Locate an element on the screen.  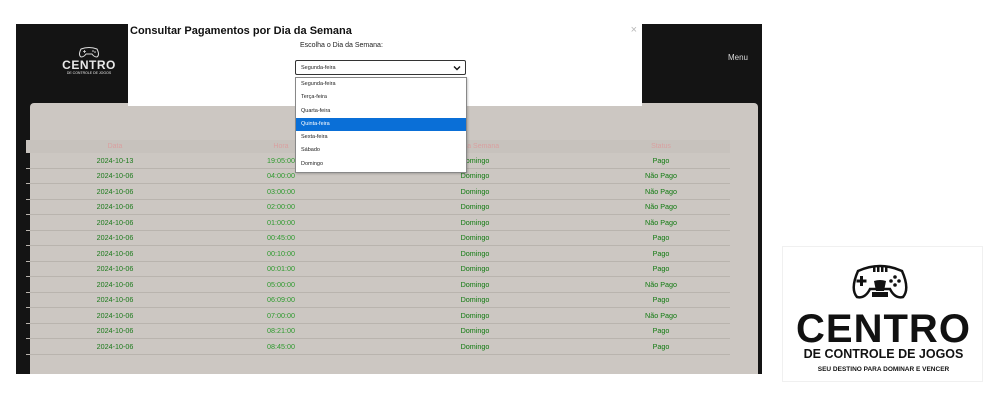
cell-time: 01:00:00 is located at coordinates (281, 222).